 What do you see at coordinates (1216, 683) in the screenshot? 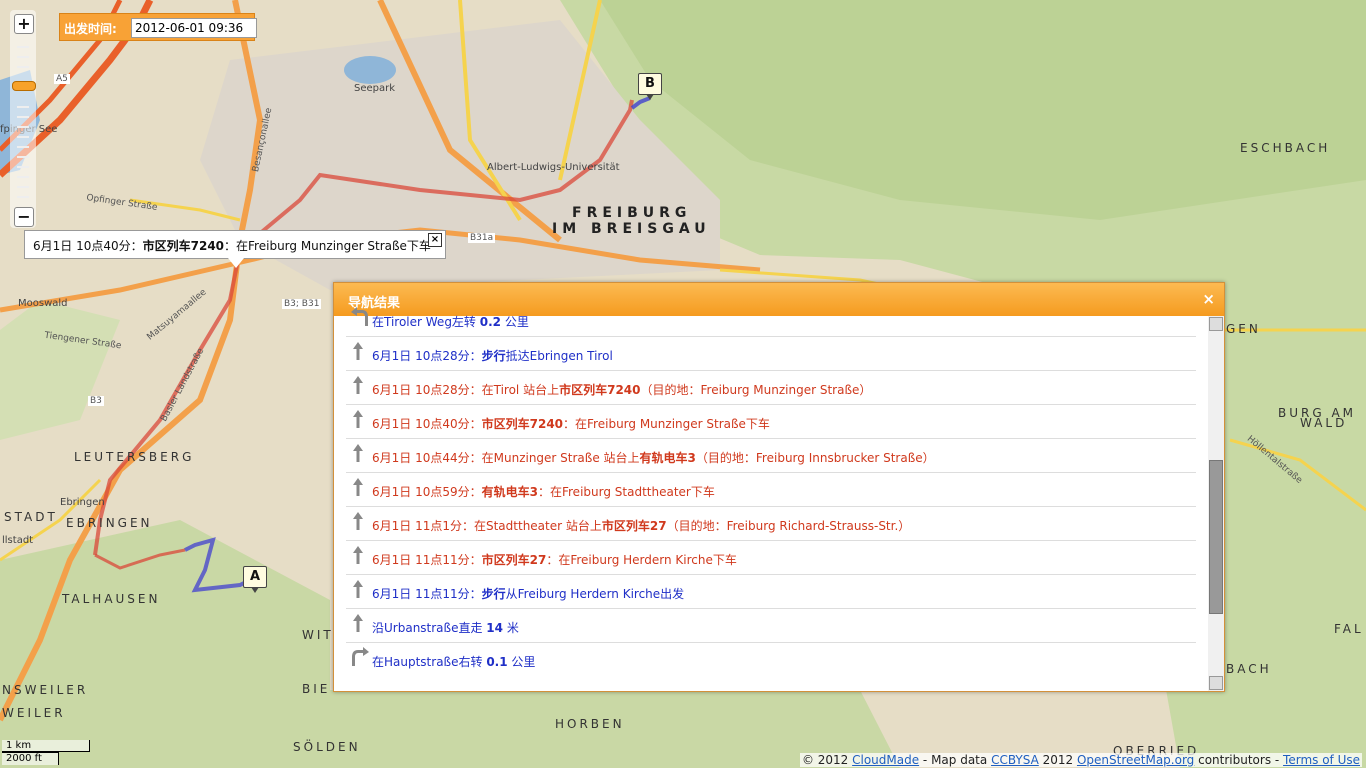
I see `scroll-down-button` at bounding box center [1216, 683].